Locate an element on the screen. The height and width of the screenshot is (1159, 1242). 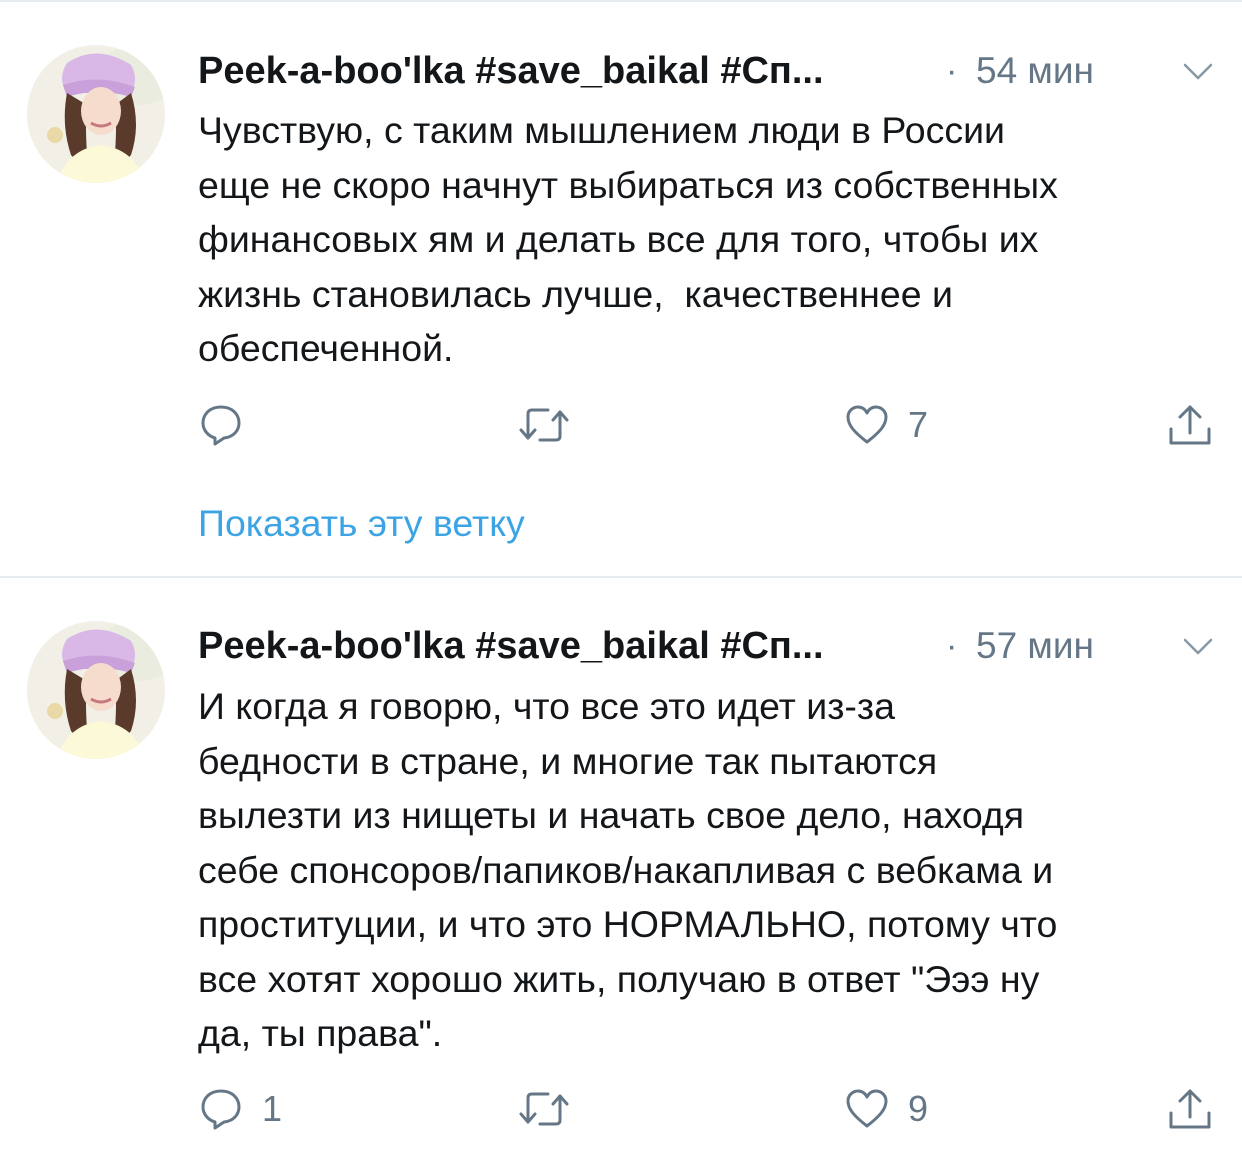
reply-button is located at coordinates (230, 425).